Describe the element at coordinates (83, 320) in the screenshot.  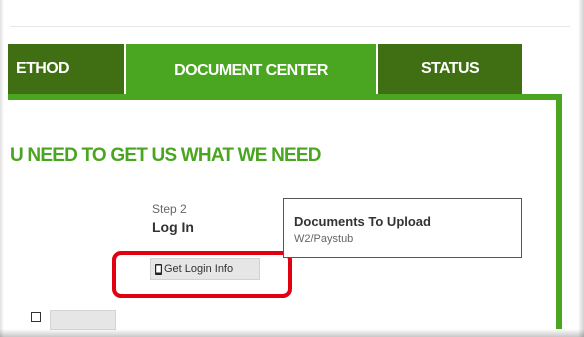
I see `partial-button` at that location.